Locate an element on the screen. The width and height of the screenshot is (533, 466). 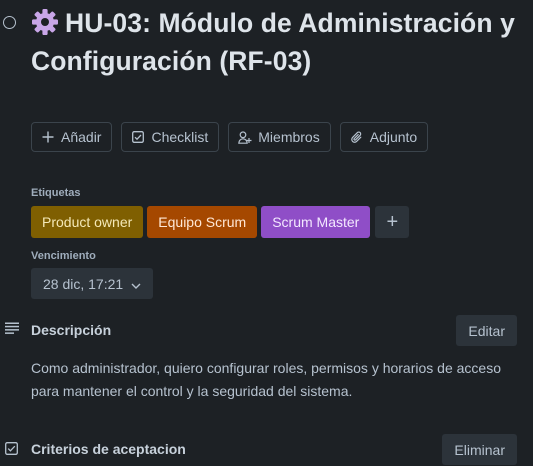
chevron-down-icon is located at coordinates (136, 284).